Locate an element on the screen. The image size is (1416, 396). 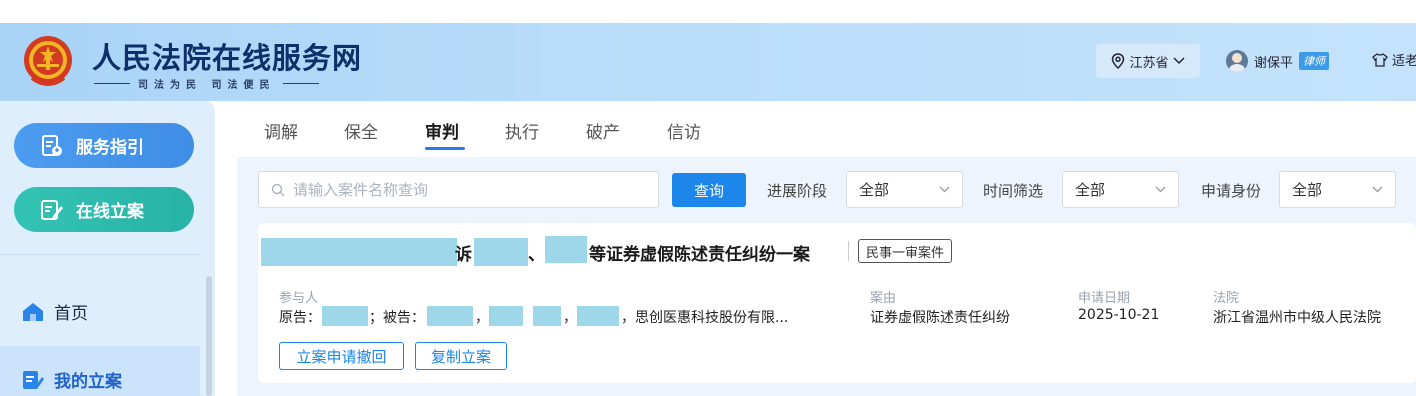
tab-trial: 审判 is located at coordinates (442, 130).